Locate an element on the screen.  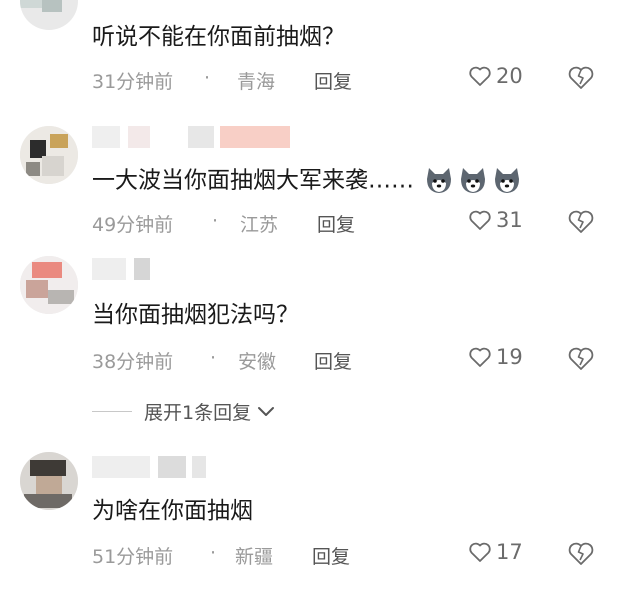
comment-text: 为啥在你面抽烟 is located at coordinates (172, 511).